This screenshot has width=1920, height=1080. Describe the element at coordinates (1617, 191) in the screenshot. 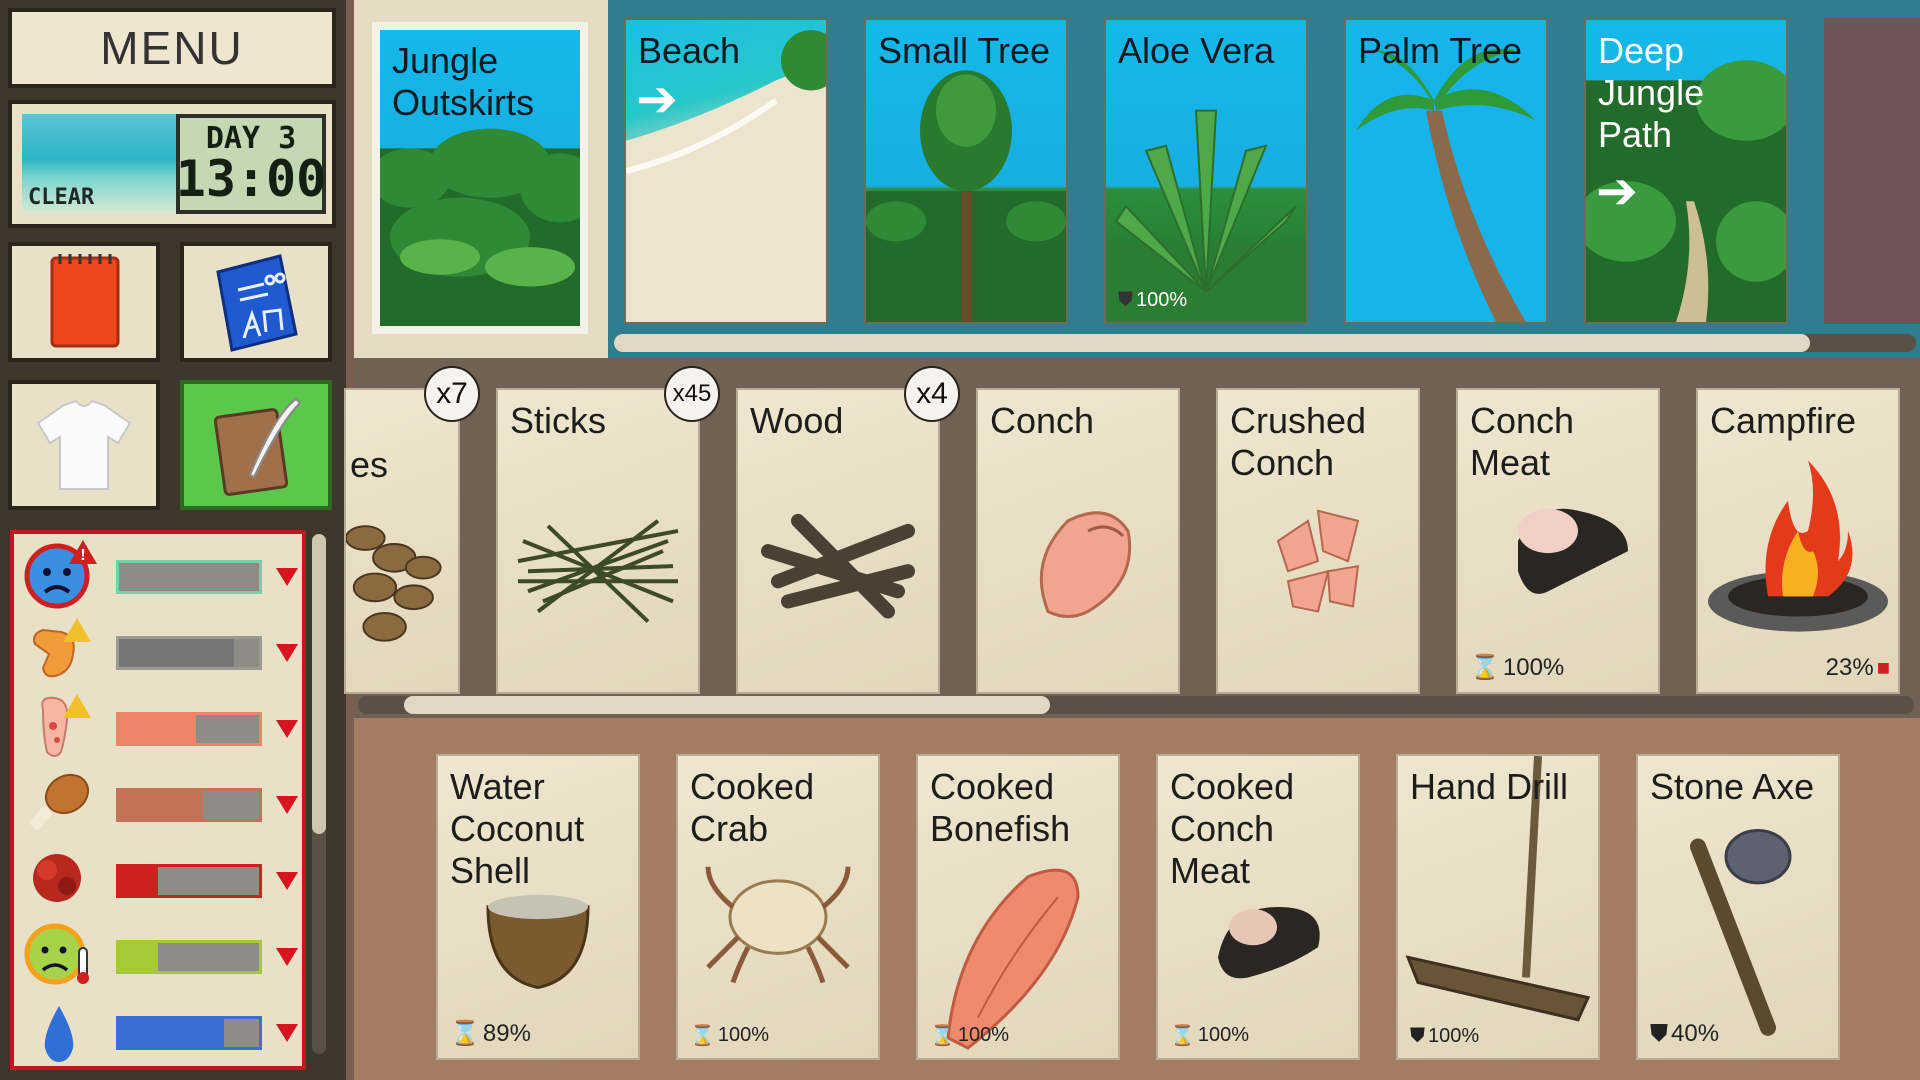

I see `arrow-right-icon: ➔` at that location.